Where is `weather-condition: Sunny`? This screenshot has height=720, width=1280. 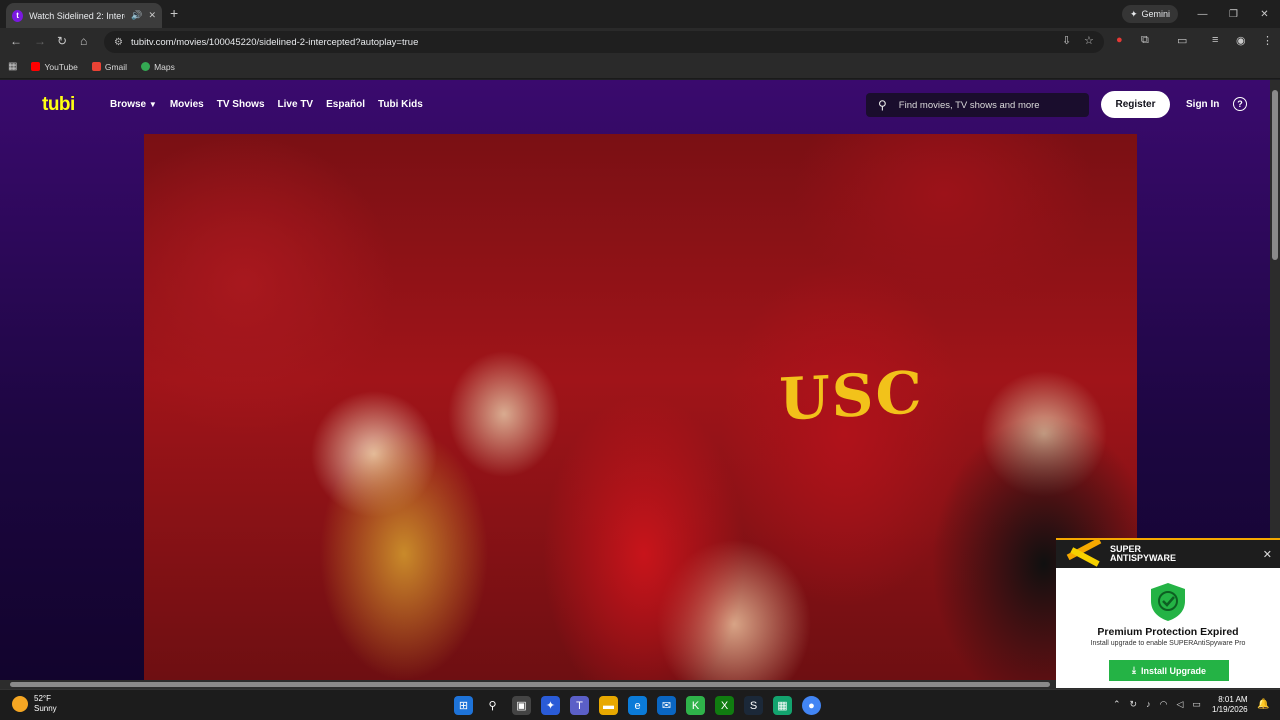 weather-condition: Sunny is located at coordinates (45, 708).